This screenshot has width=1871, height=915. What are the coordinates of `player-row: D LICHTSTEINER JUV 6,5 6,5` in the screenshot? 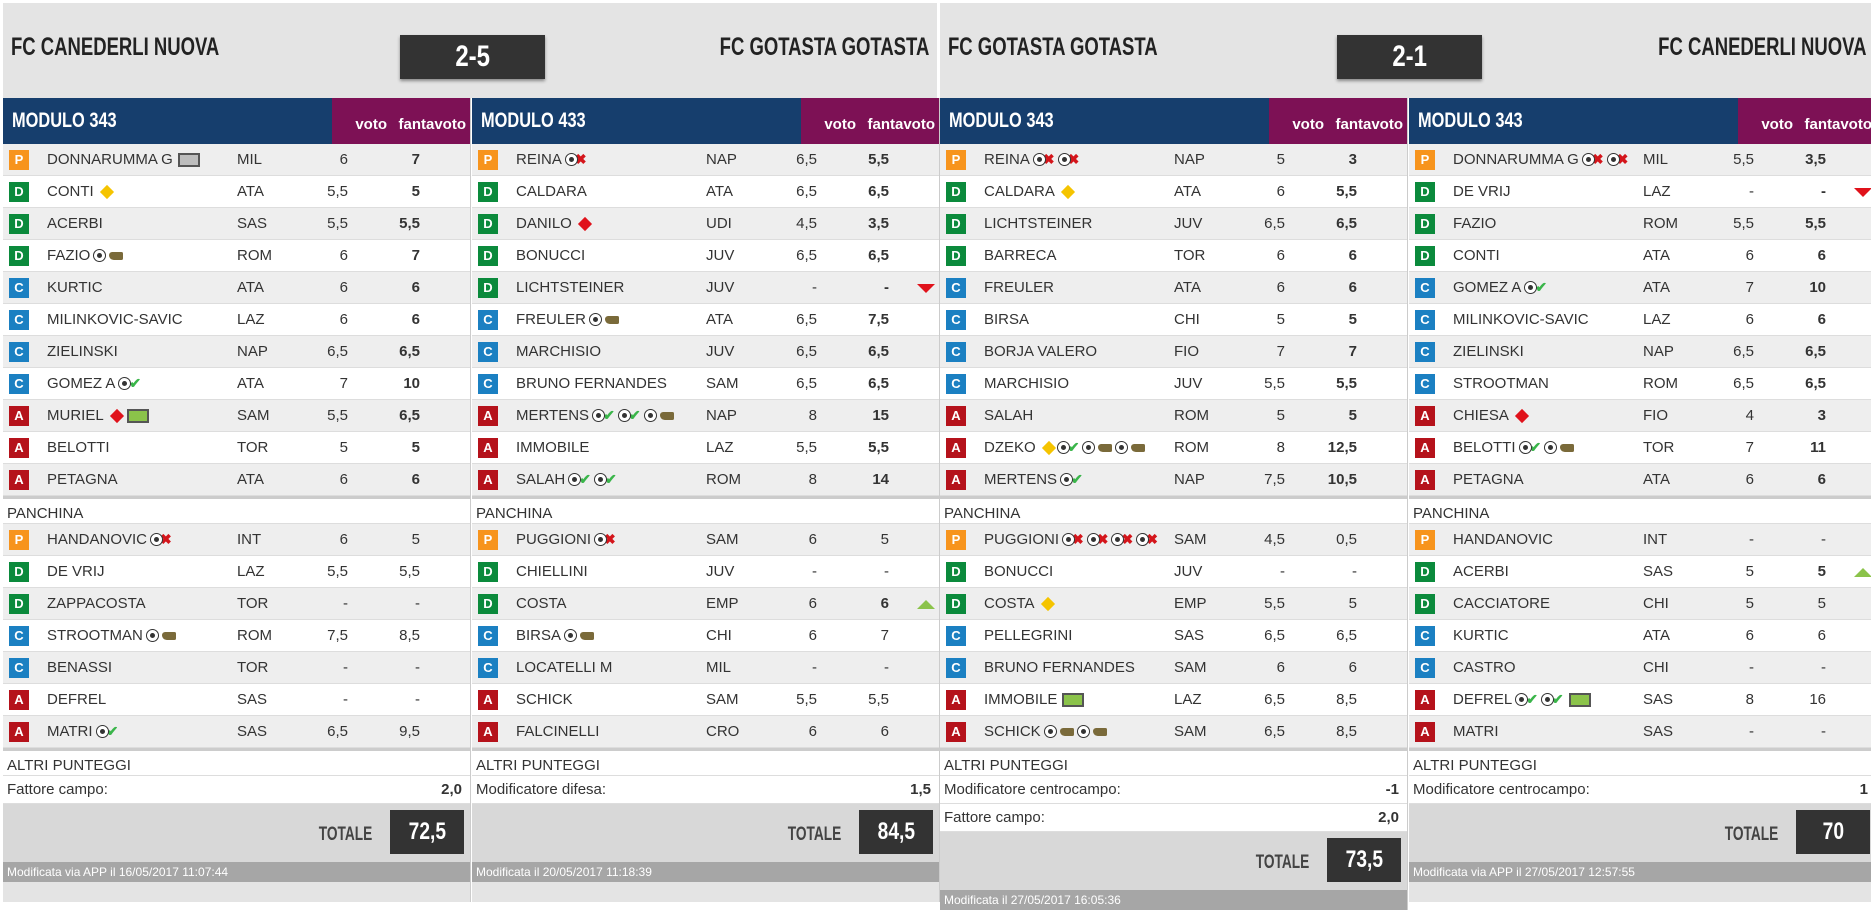 It's located at (1173, 224).